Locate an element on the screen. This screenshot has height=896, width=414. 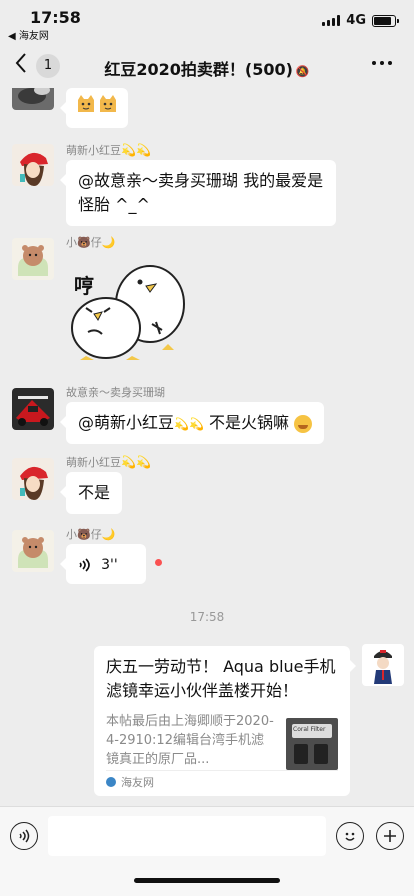
link-card-thumbnail: Coral Filter is located at coordinates (312, 744).